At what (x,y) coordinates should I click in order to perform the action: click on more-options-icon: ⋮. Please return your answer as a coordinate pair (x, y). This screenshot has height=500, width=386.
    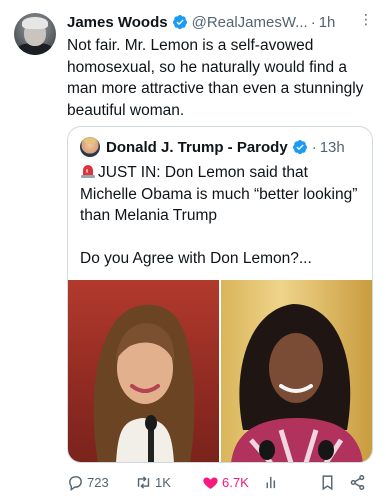
    Looking at the image, I should click on (366, 19).